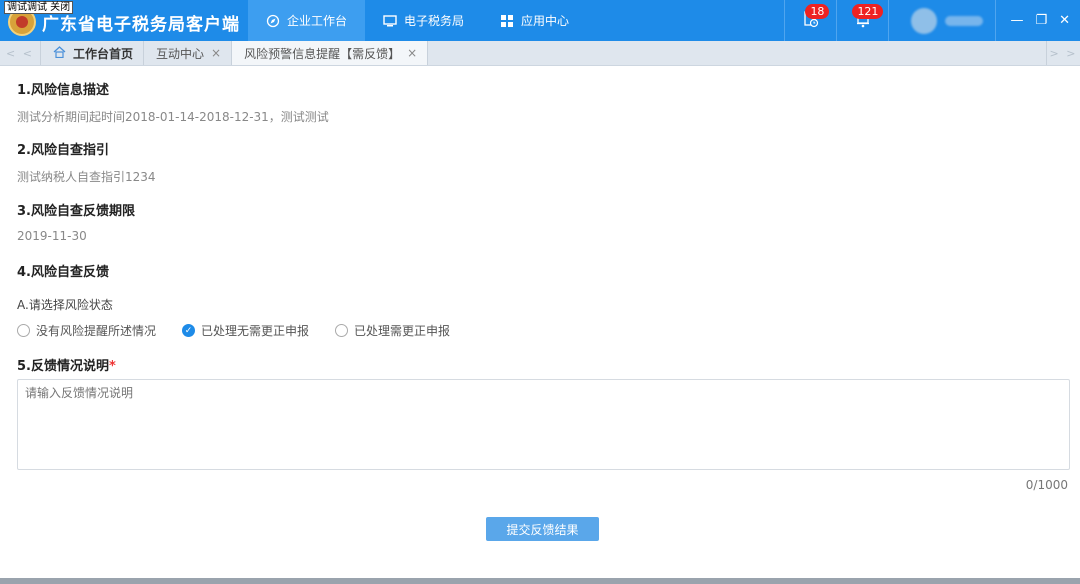 This screenshot has width=1080, height=584. What do you see at coordinates (59, 53) in the screenshot?
I see `home-icon` at bounding box center [59, 53].